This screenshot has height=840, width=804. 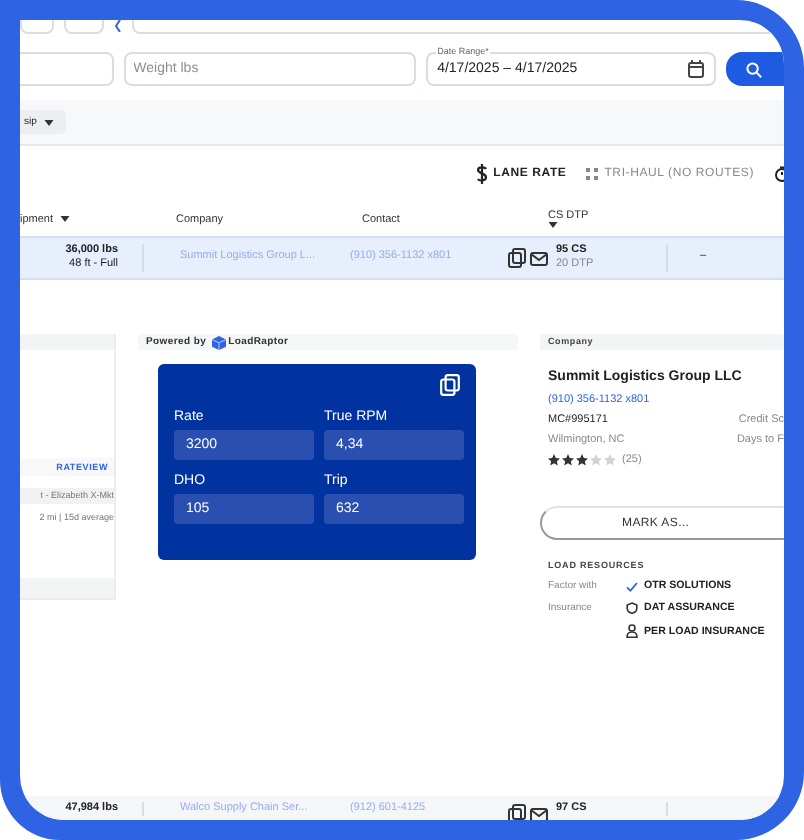 I want to click on search-button, so click(x=754, y=69).